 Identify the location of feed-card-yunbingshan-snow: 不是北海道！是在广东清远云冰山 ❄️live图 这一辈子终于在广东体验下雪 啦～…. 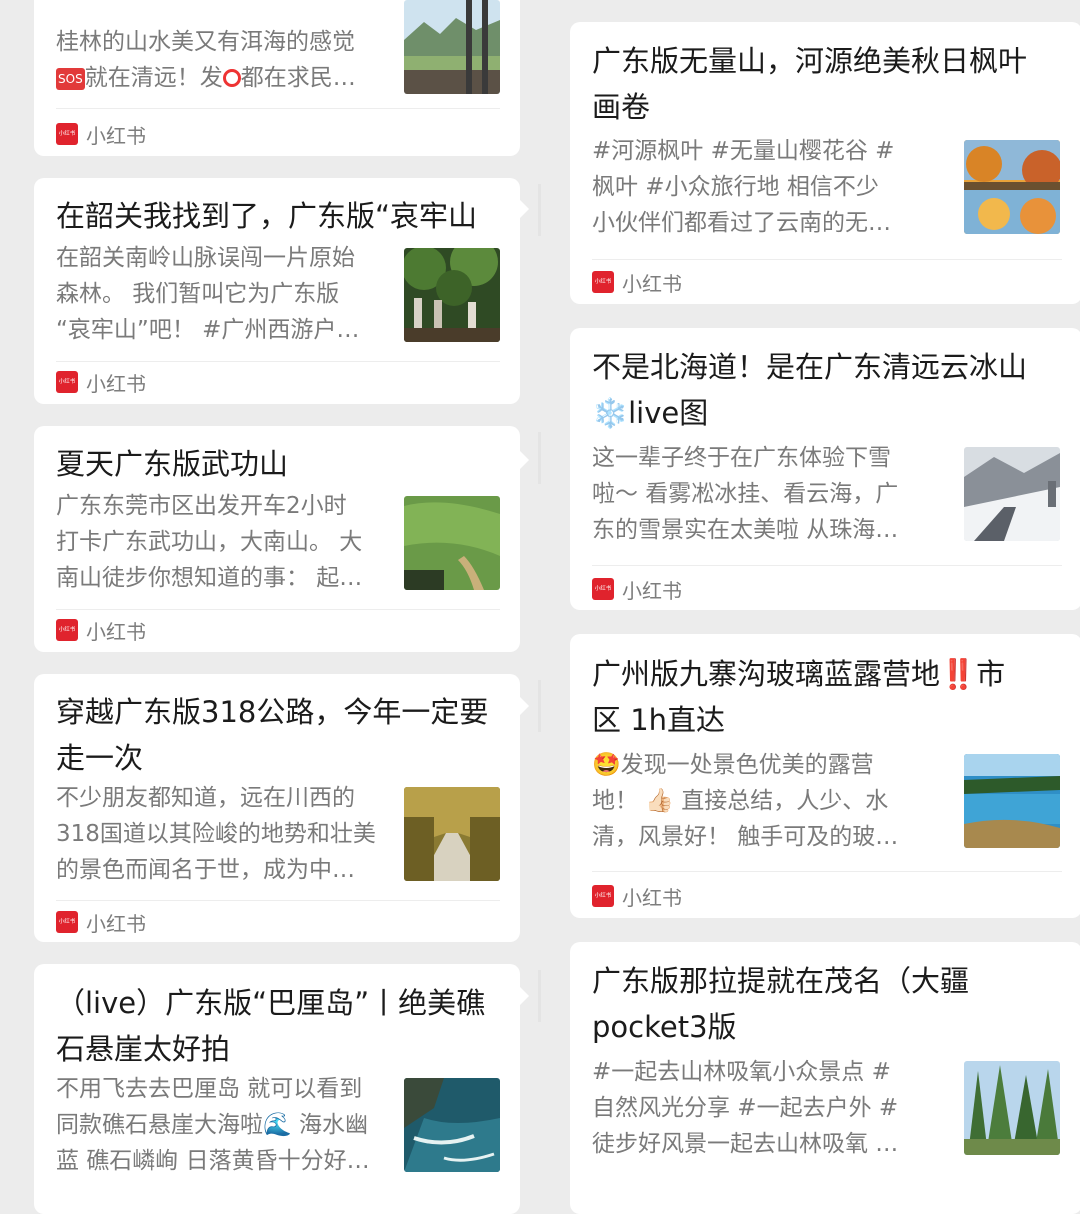
(825, 469).